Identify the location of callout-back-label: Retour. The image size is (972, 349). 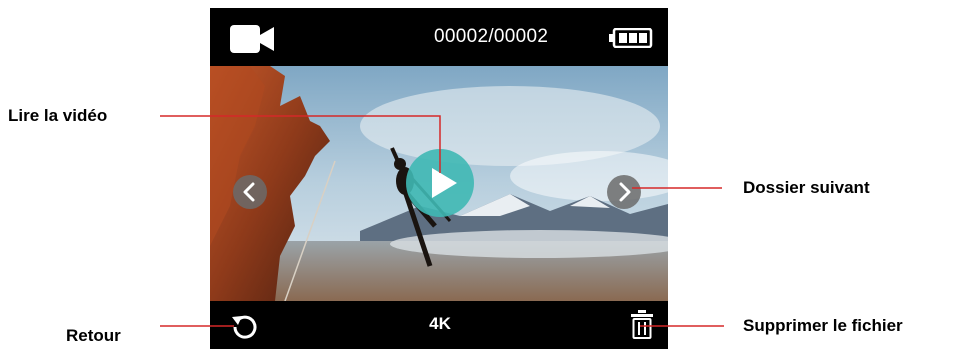
(93, 335).